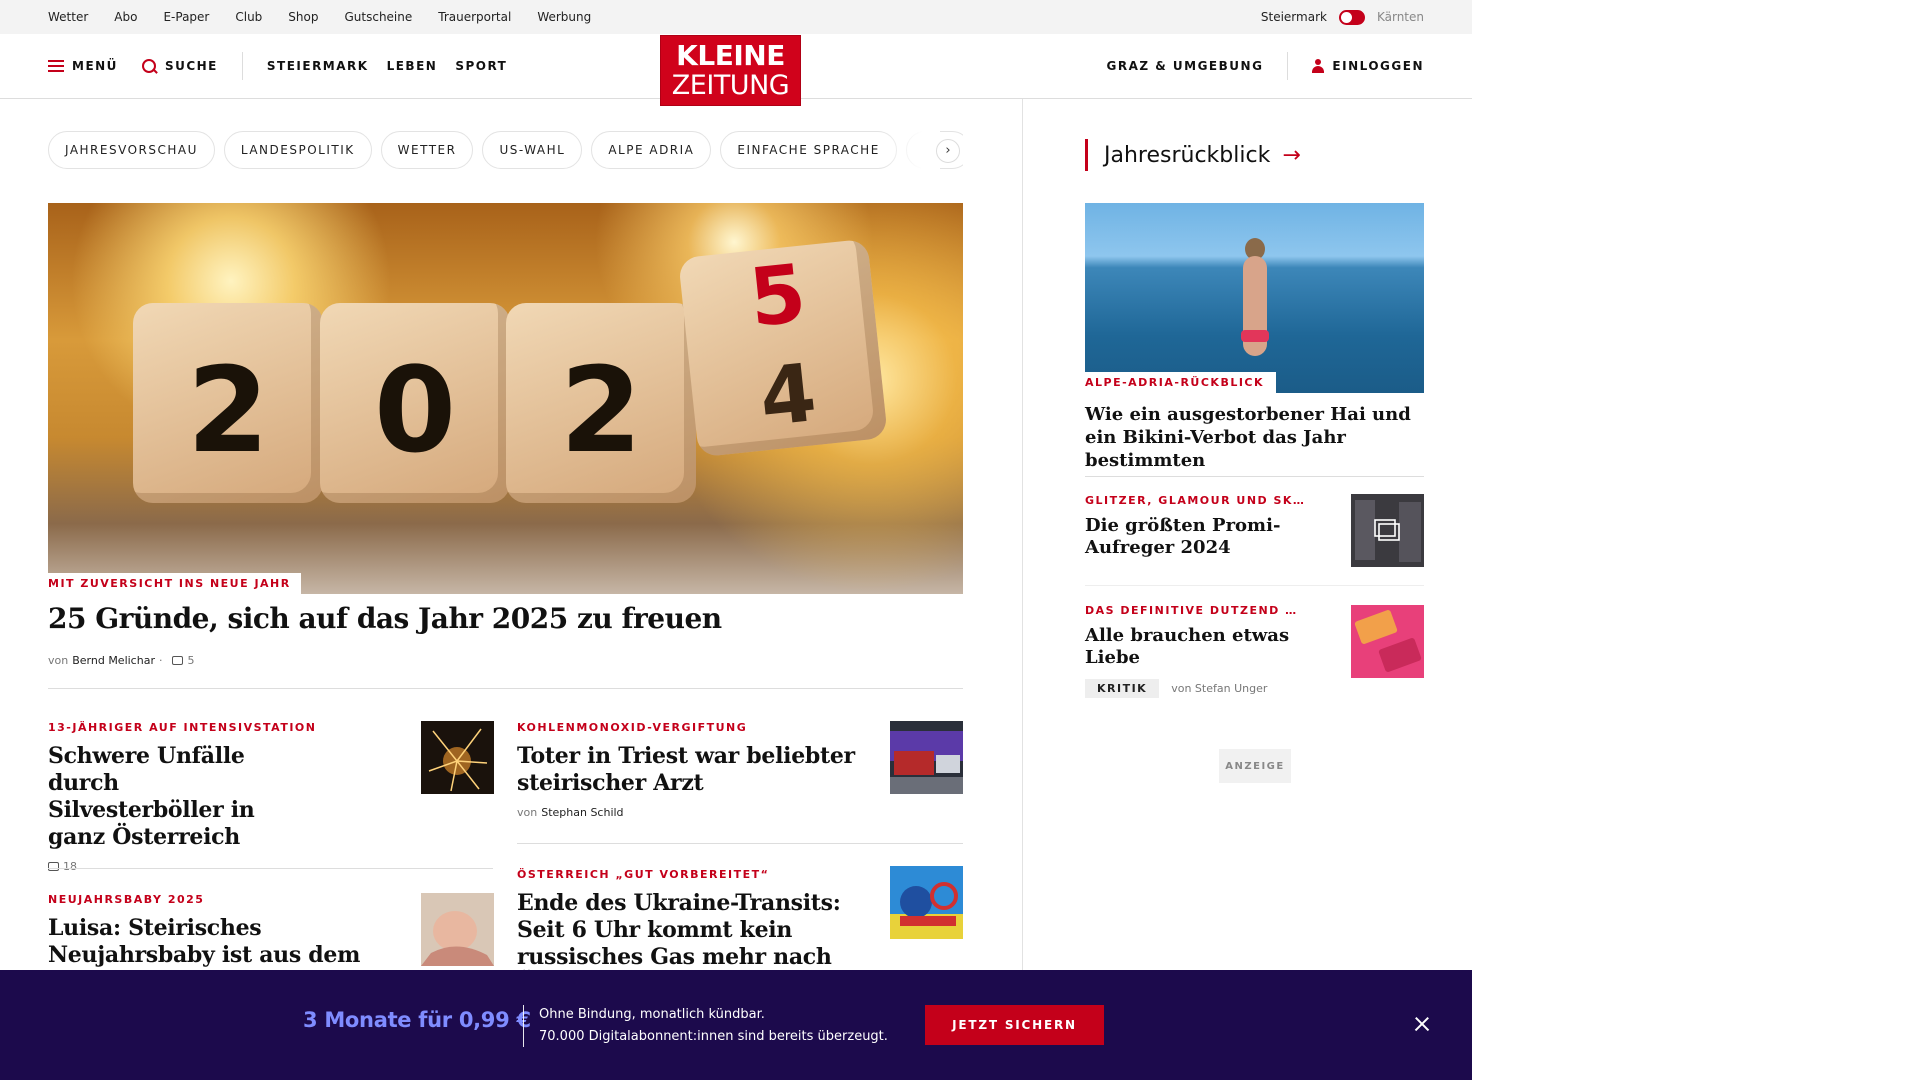 The height and width of the screenshot is (1080, 1920). I want to click on login-button: EINLOGGEN, so click(1368, 66).